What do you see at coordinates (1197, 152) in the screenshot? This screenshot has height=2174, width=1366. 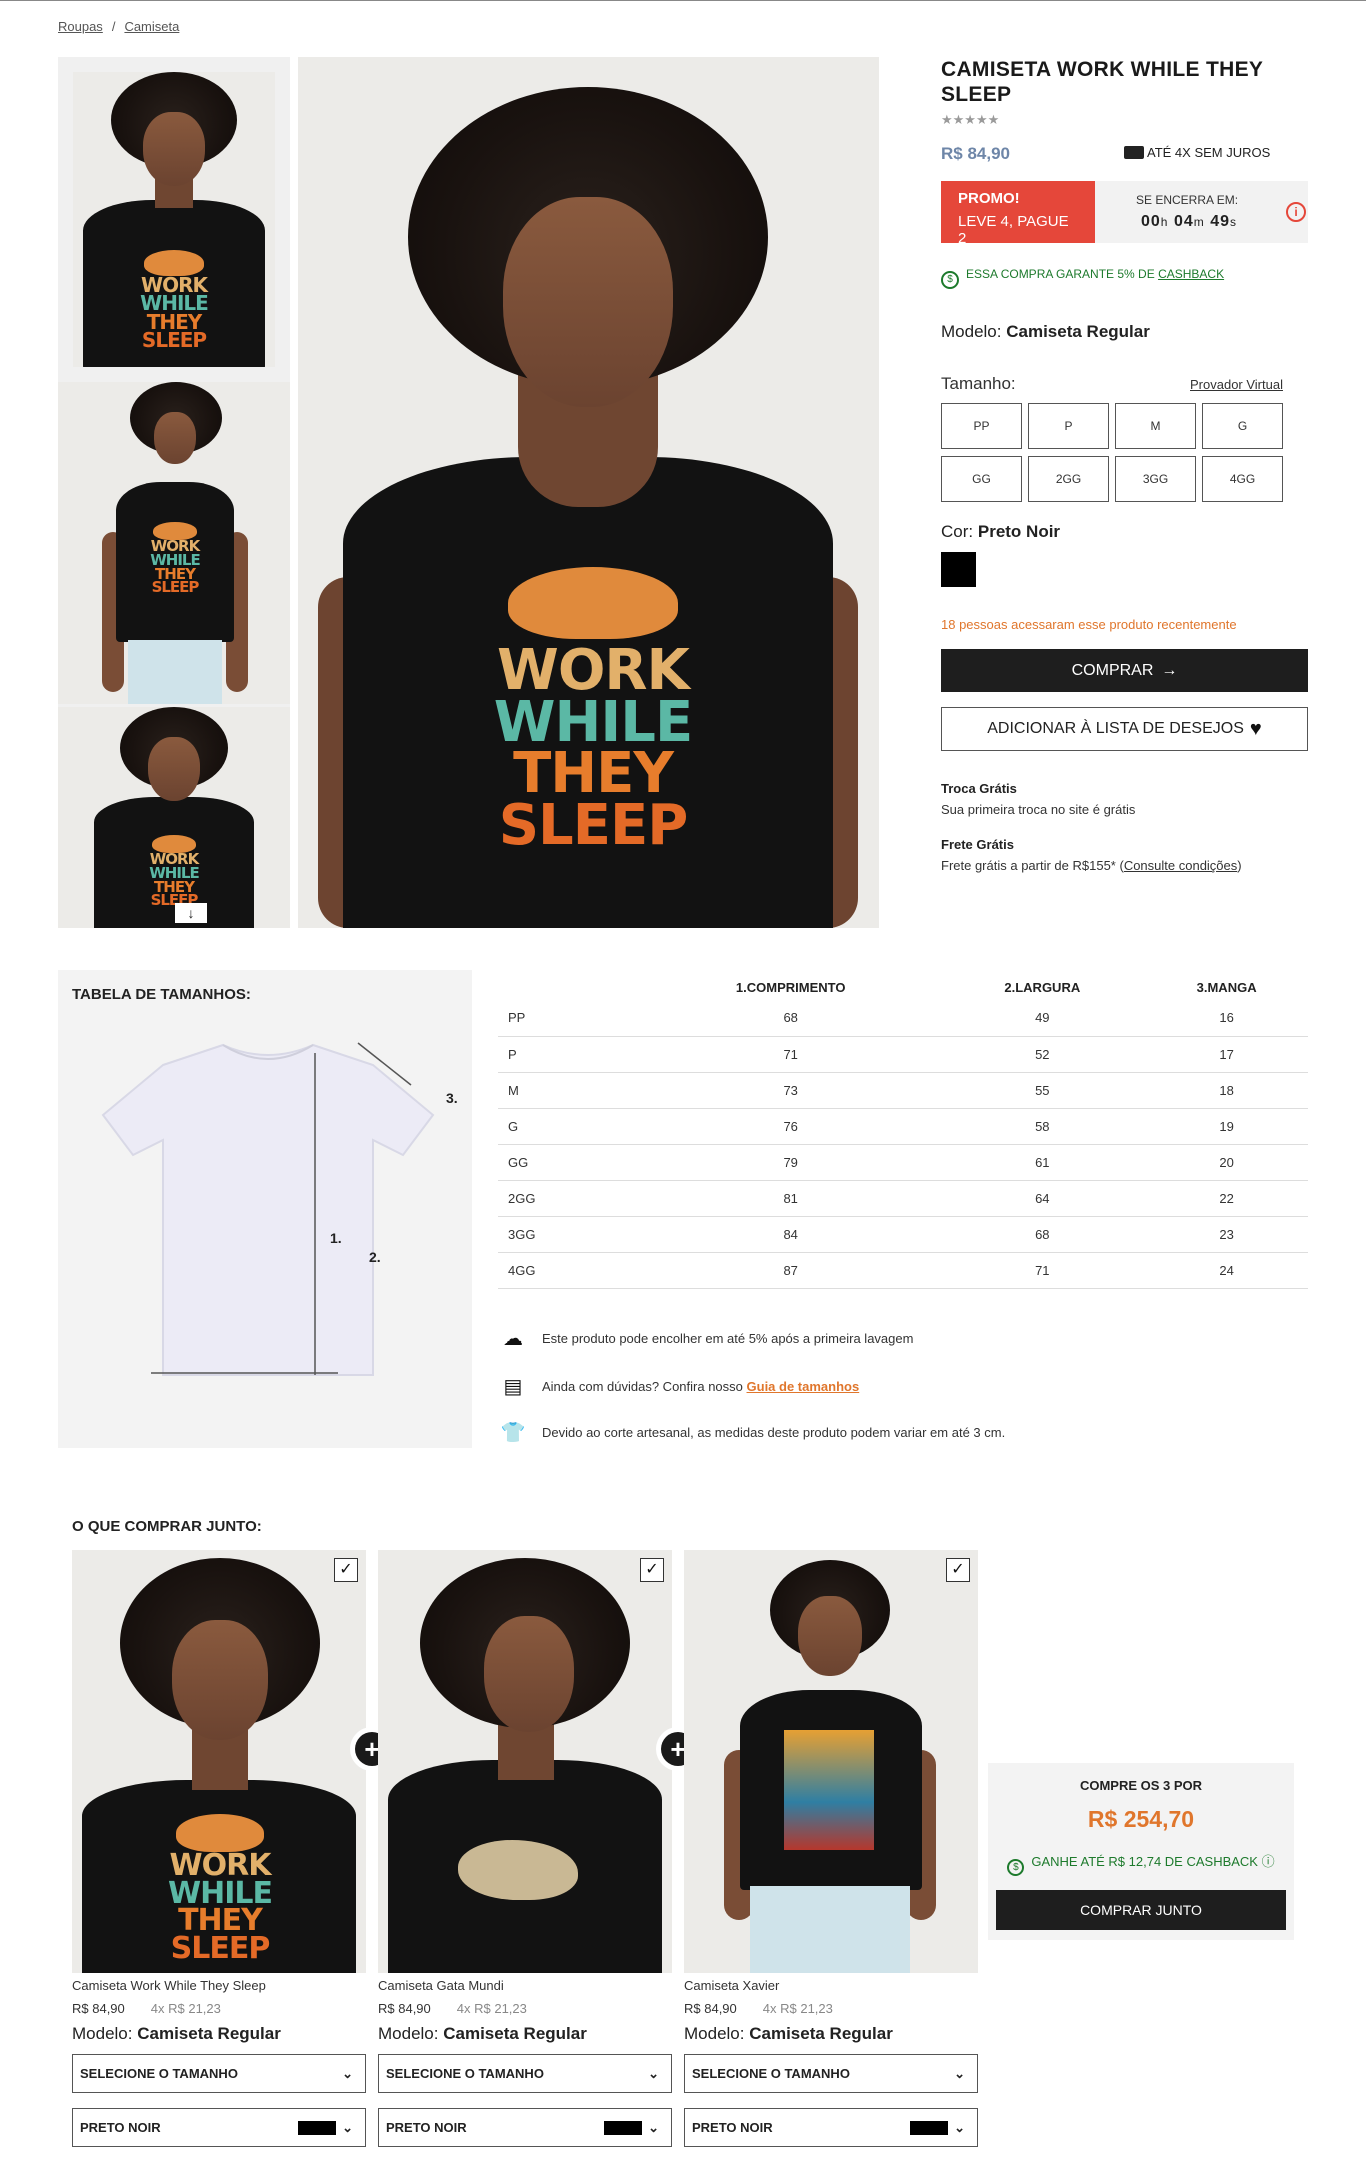 I see `installments-info: ATÉ 4X SEM JUROS` at bounding box center [1197, 152].